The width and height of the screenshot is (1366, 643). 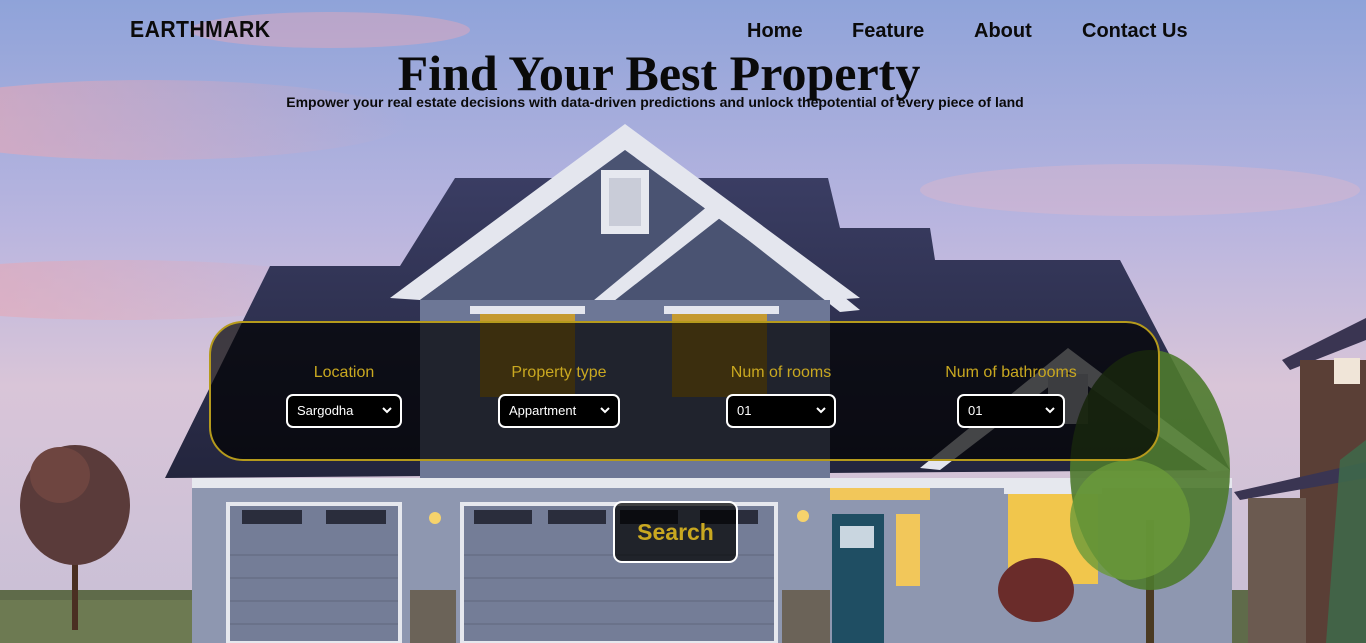 What do you see at coordinates (744, 410) in the screenshot?
I see `rooms-select-value: 01` at bounding box center [744, 410].